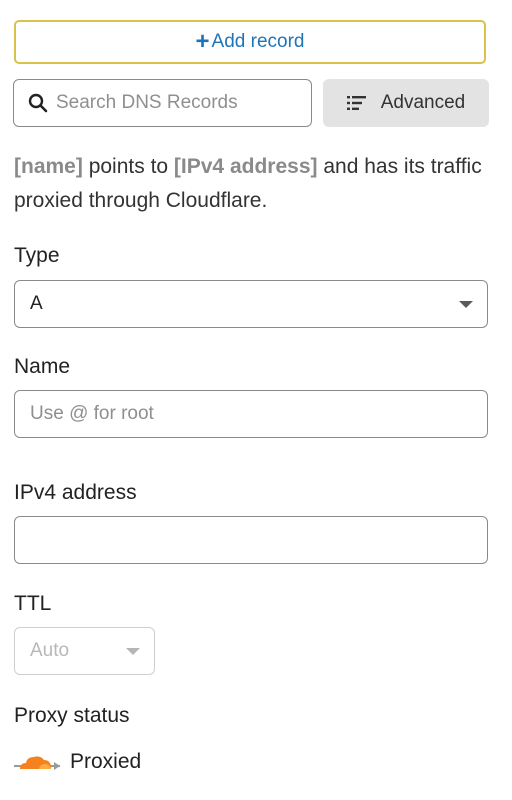 Image resolution: width=512 pixels, height=800 pixels. What do you see at coordinates (50, 650) in the screenshot?
I see `ttl-value: Auto` at bounding box center [50, 650].